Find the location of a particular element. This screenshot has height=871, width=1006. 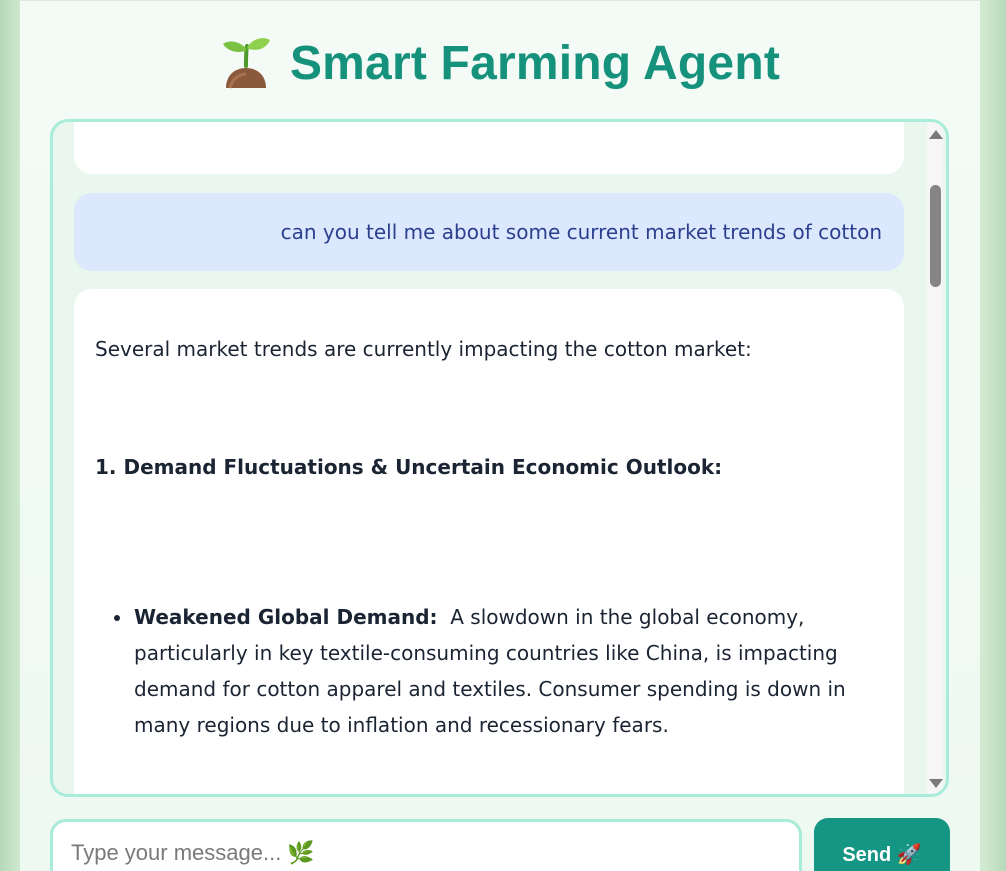

page-title: Smart Farming Agent is located at coordinates (535, 63).